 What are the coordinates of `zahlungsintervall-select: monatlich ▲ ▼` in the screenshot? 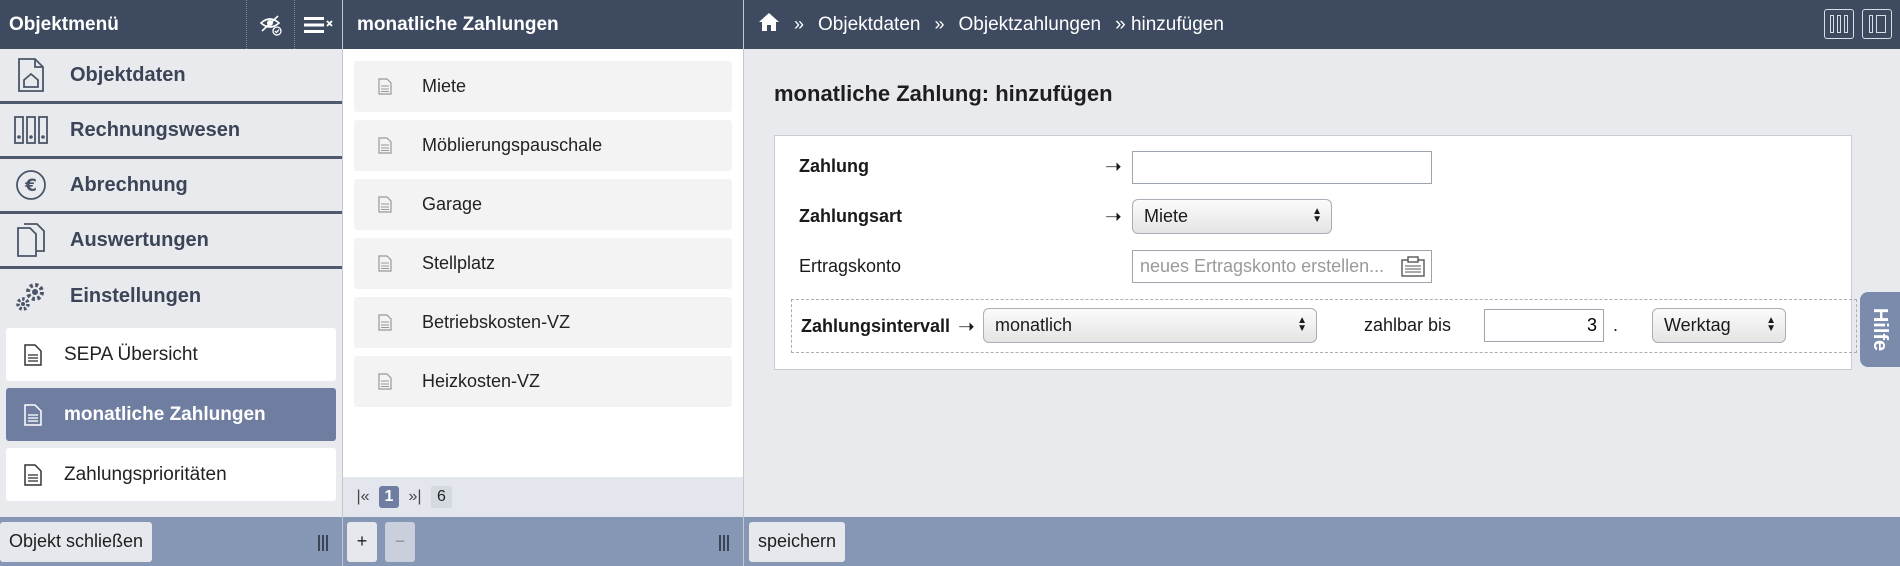 It's located at (1150, 325).